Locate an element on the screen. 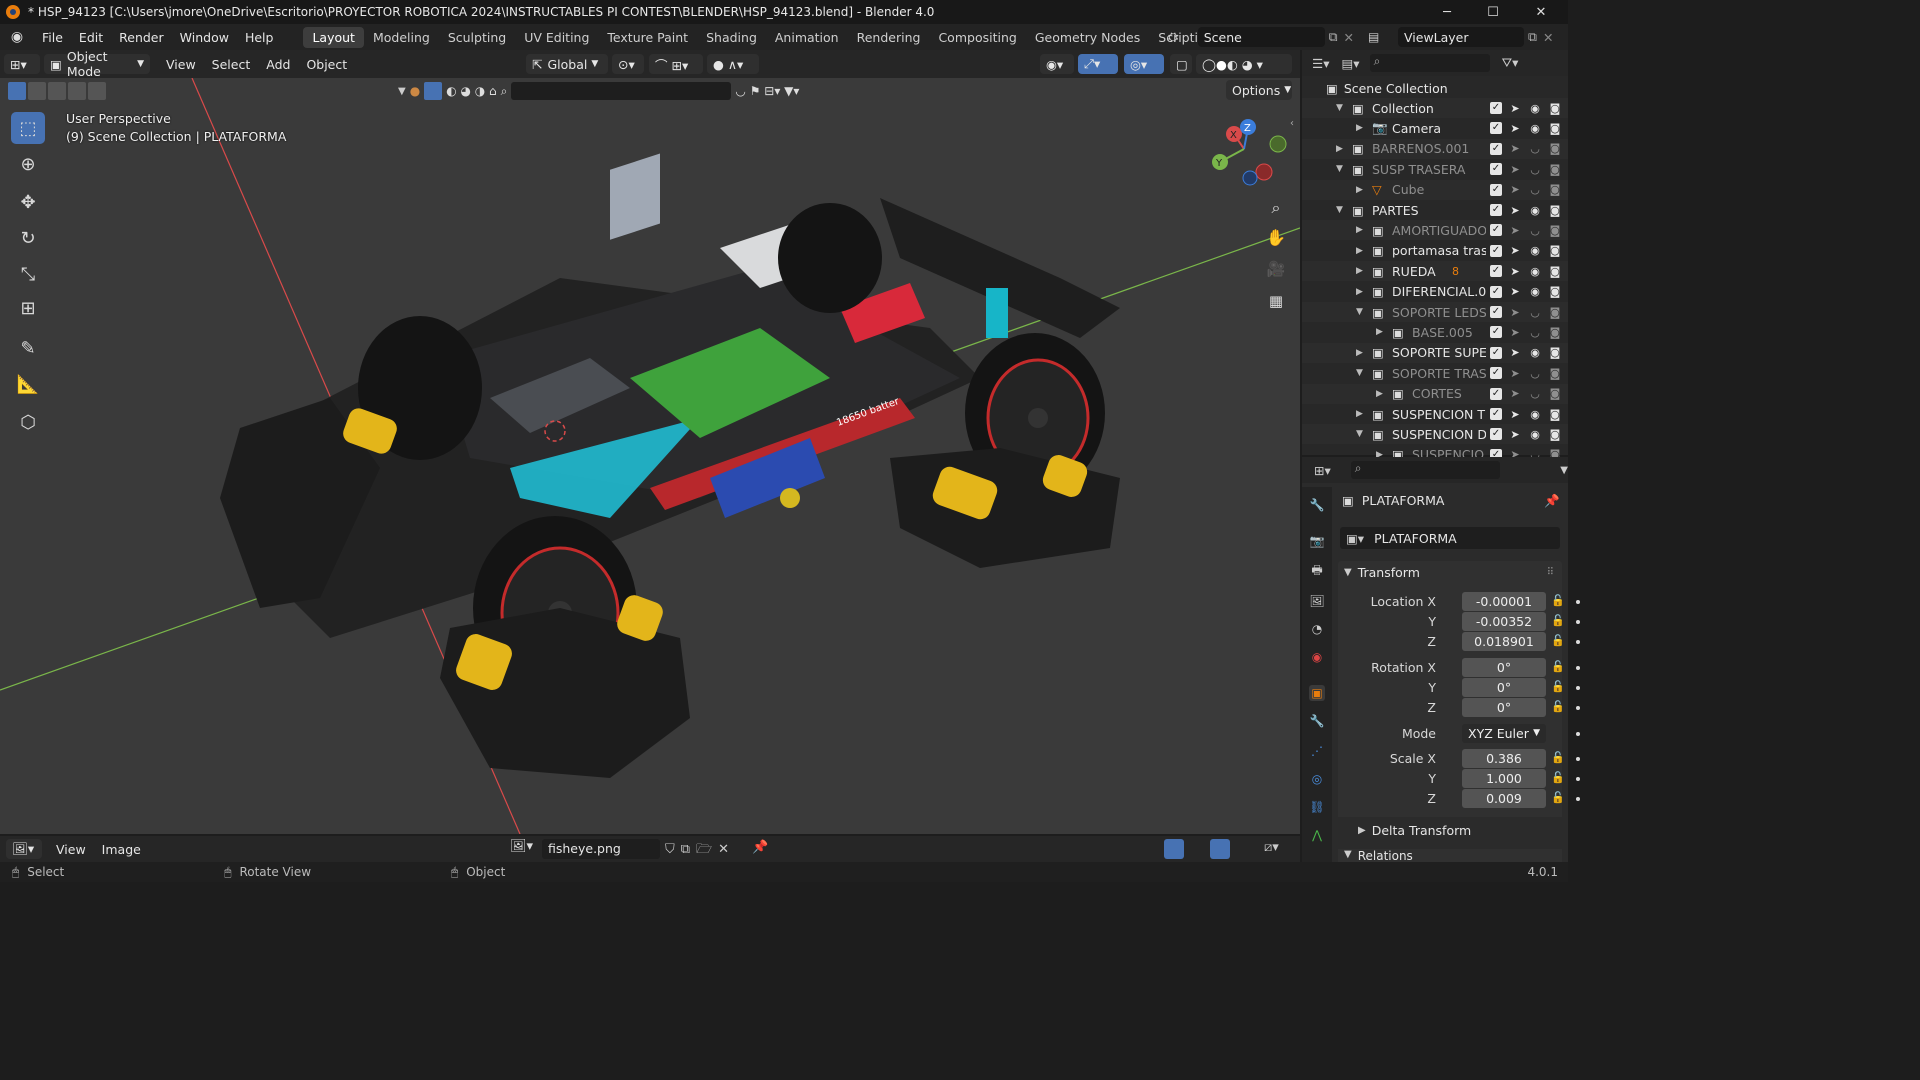 This screenshot has height=1080, width=1920. grid-view-icon: ▦ is located at coordinates (1276, 305).